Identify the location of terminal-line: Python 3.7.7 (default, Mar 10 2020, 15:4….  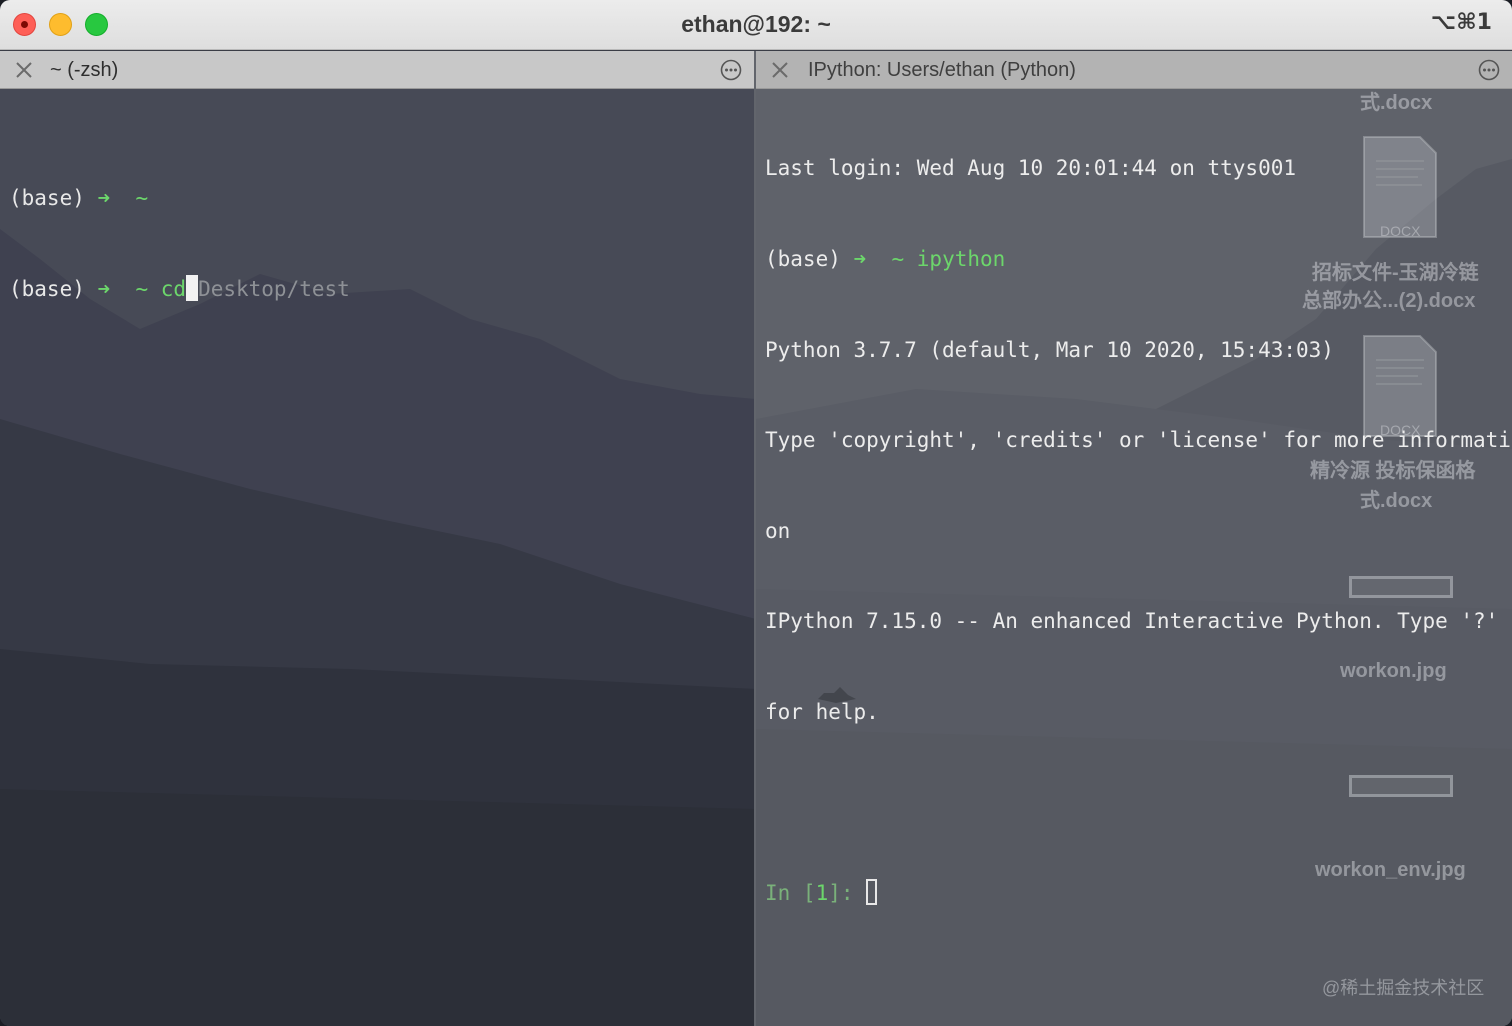
(1049, 349).